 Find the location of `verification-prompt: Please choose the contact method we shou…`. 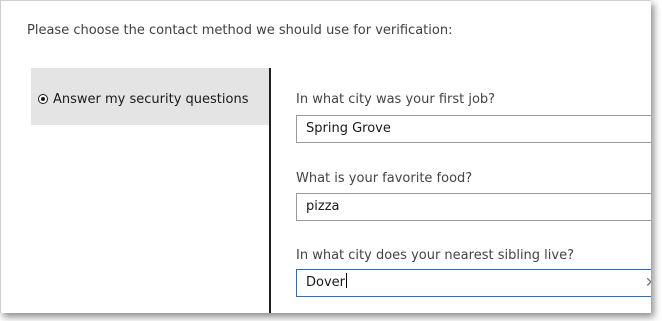

verification-prompt: Please choose the contact method we shou… is located at coordinates (240, 30).